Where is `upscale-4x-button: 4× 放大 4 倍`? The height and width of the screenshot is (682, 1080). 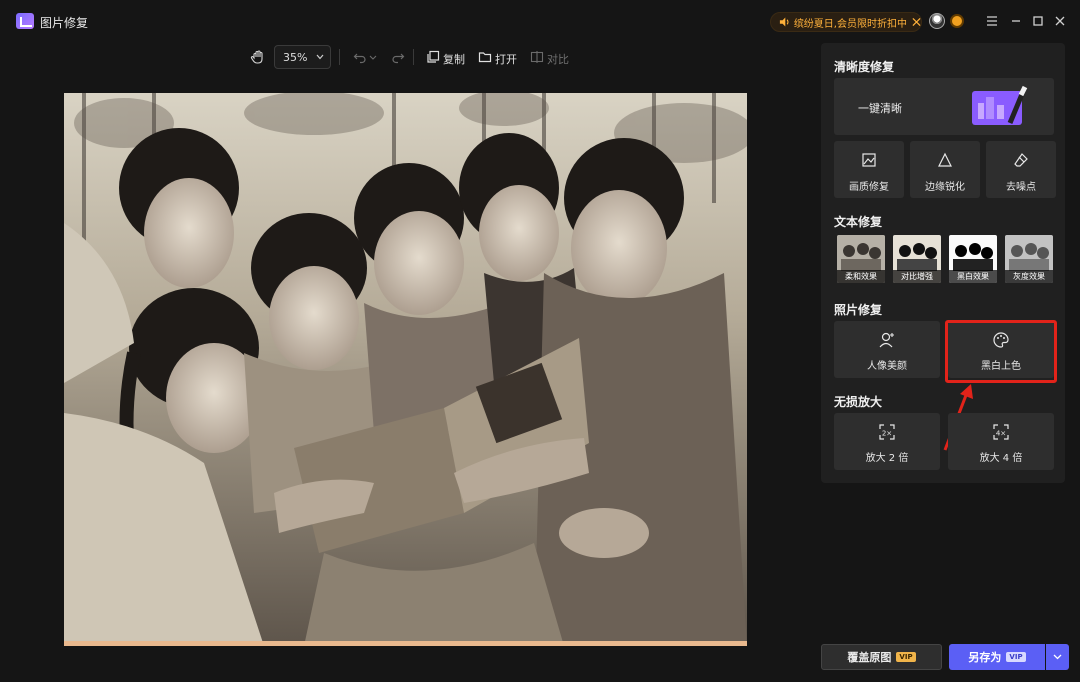
upscale-4x-button: 4× 放大 4 倍 is located at coordinates (1001, 441).